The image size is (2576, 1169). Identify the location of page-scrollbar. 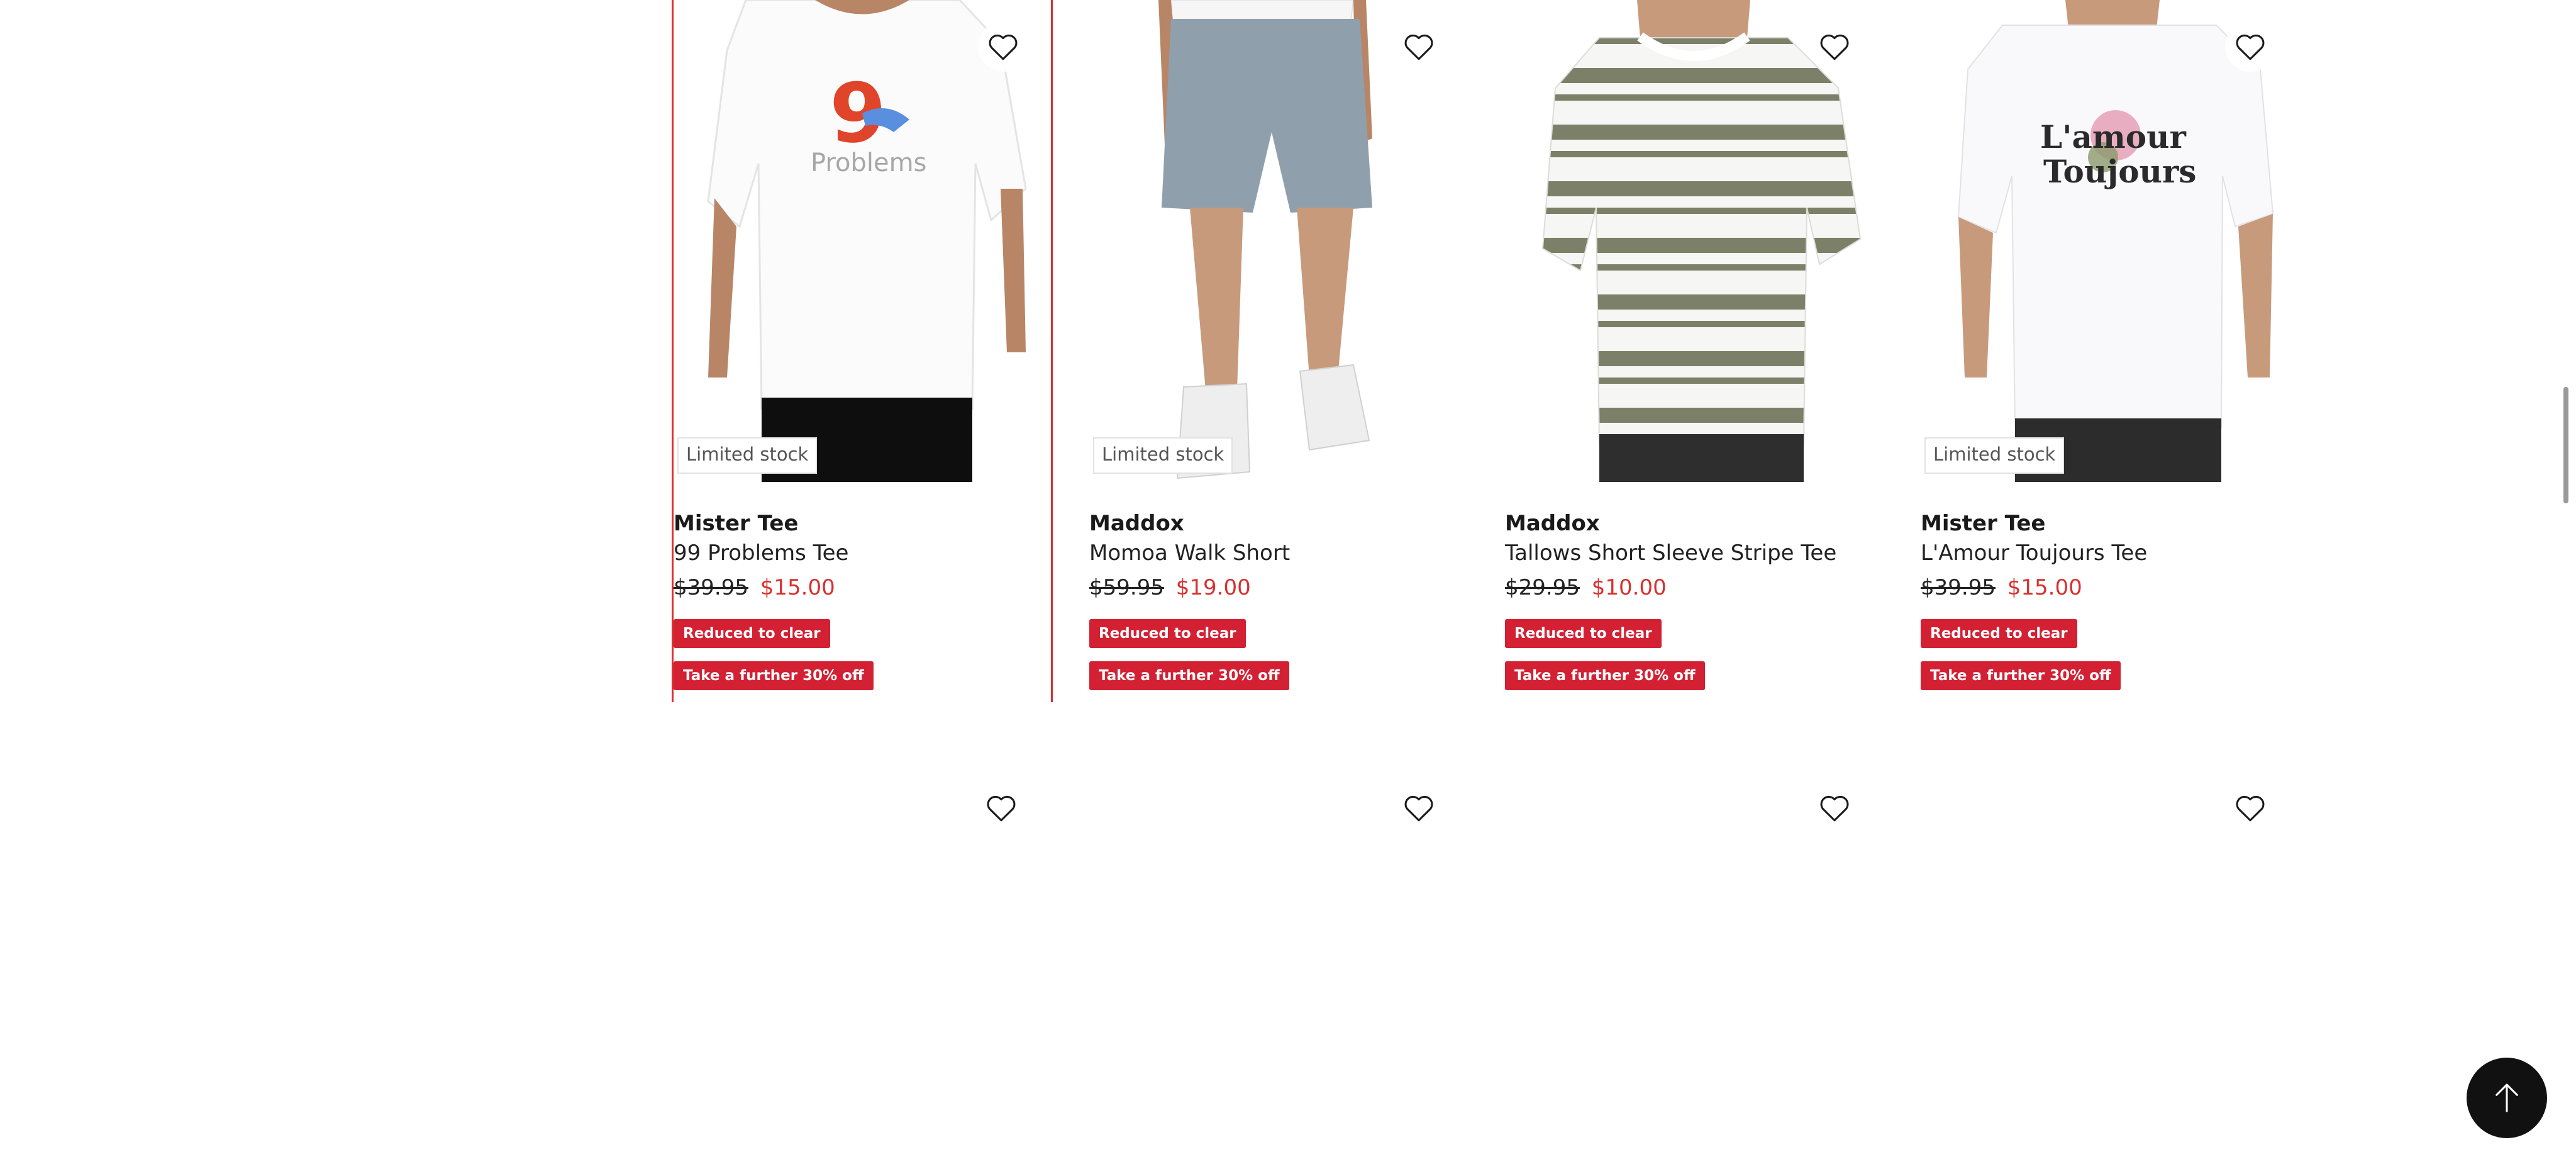
(2565, 445).